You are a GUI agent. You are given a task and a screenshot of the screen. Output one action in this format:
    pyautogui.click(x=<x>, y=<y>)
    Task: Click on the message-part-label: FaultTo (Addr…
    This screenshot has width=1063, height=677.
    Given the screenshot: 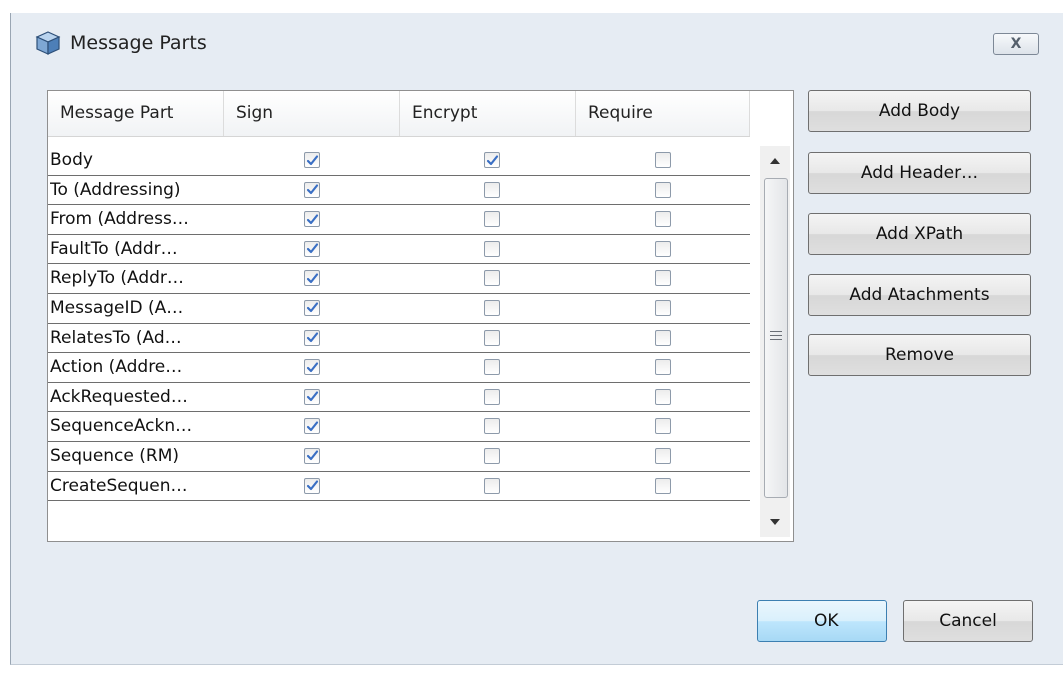 What is the action you would take?
    pyautogui.click(x=114, y=248)
    